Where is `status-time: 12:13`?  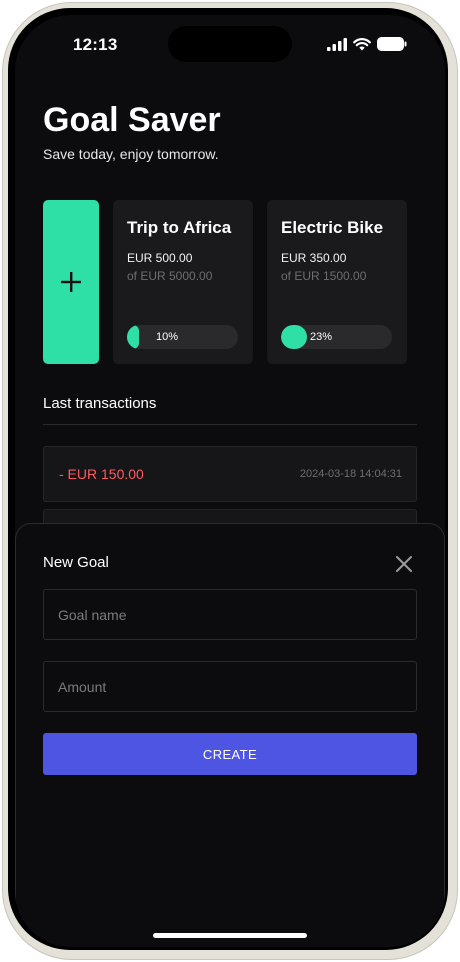 status-time: 12:13 is located at coordinates (95, 44).